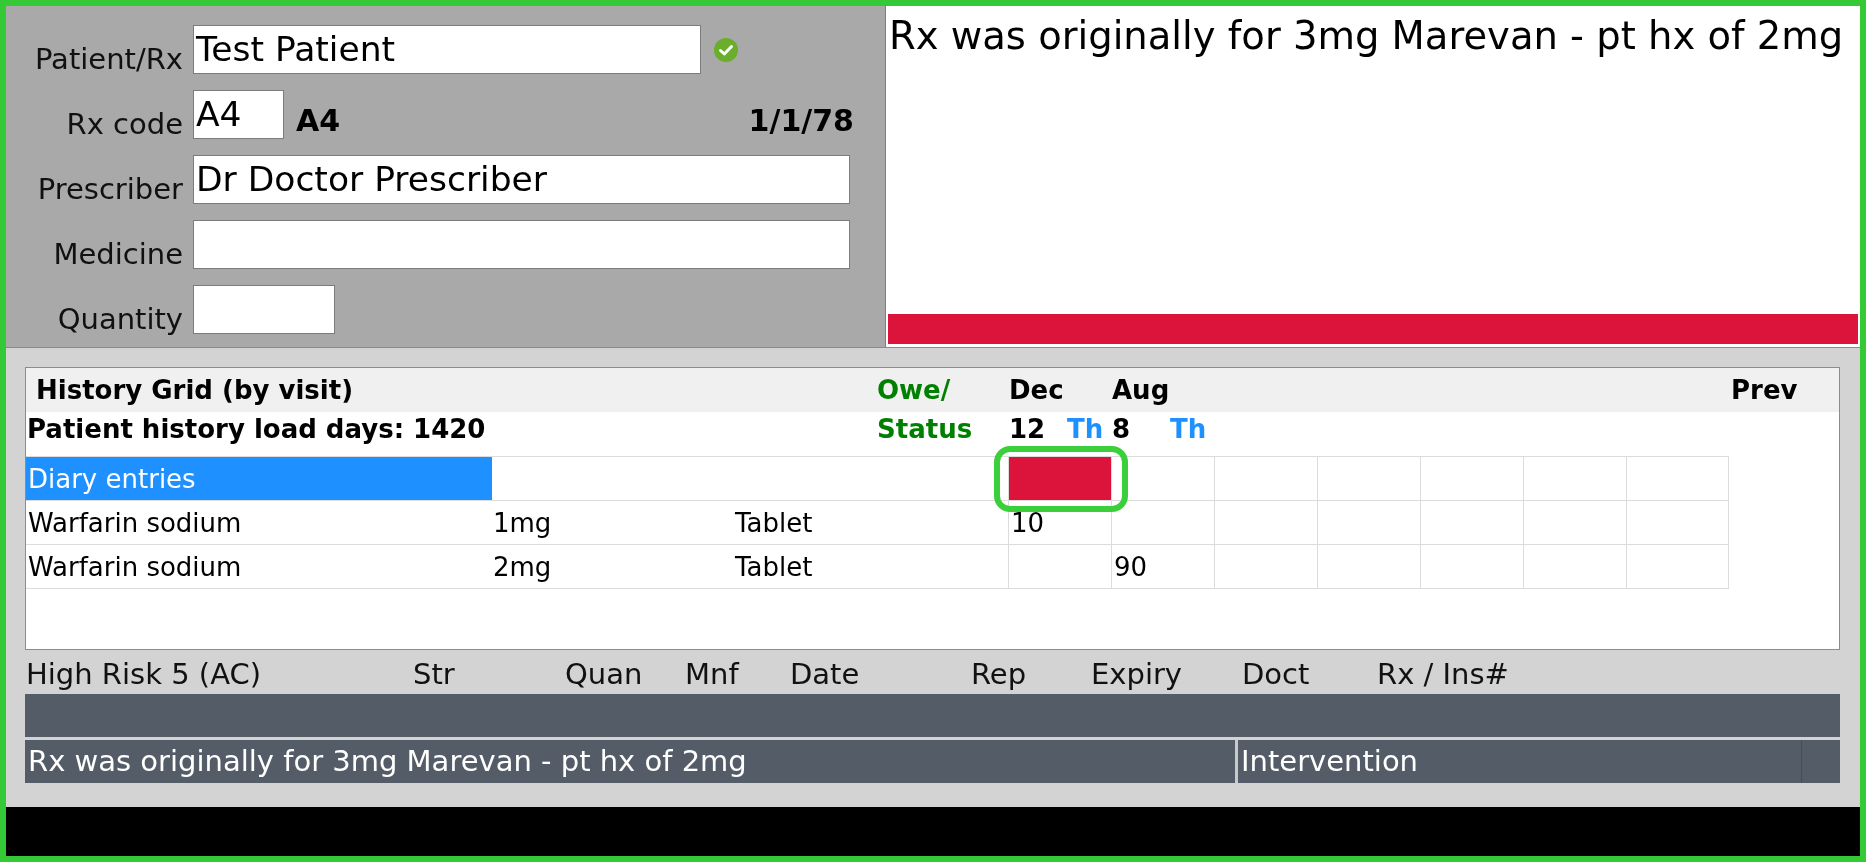 This screenshot has height=862, width=1866. I want to click on field-label: Medicine, so click(117, 254).